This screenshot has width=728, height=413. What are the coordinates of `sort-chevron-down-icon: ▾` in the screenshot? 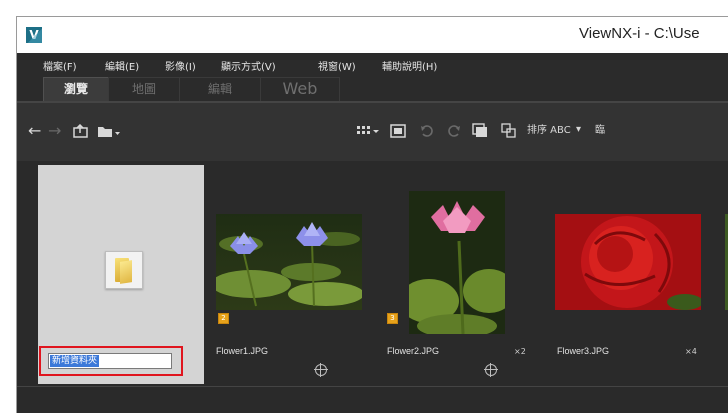 It's located at (578, 130).